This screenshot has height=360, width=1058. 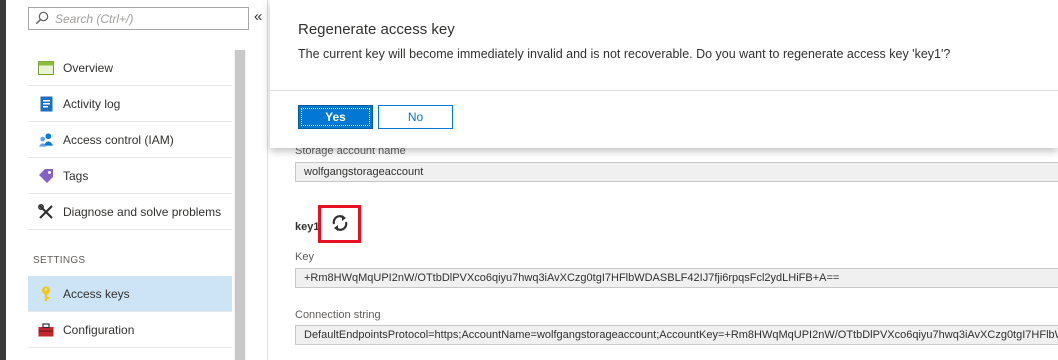 I want to click on tag-icon, so click(x=46, y=176).